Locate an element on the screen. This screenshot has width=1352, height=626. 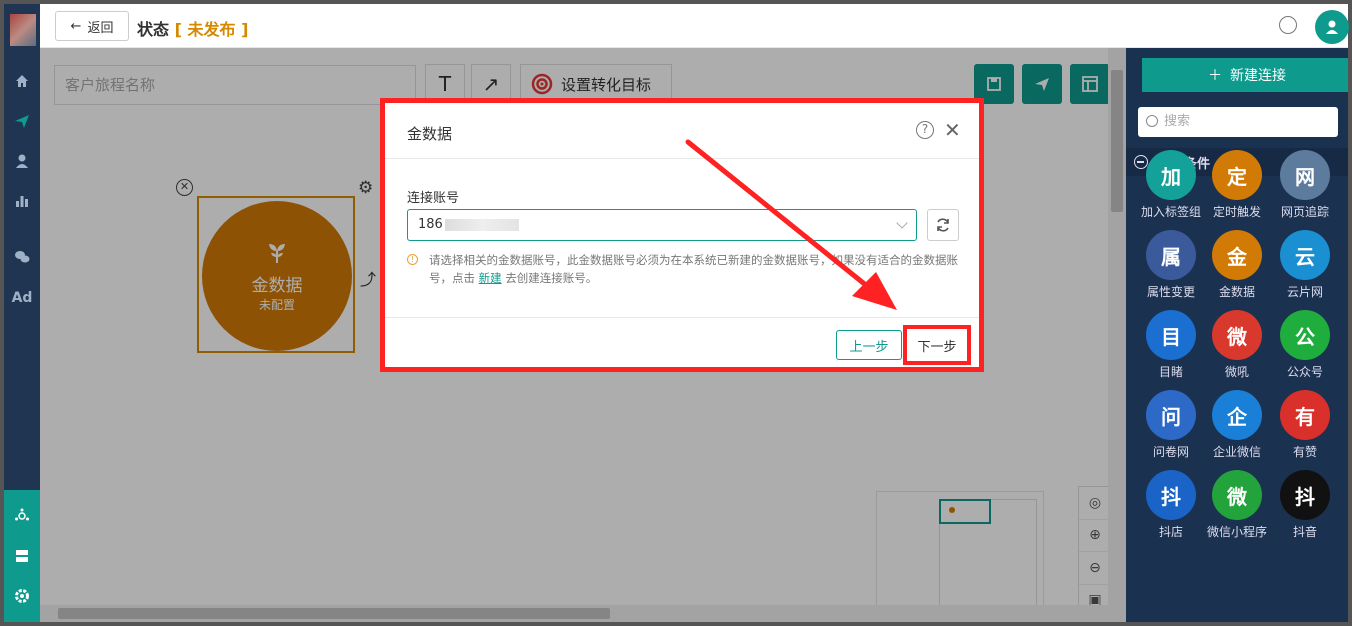
home-icon is located at coordinates (22, 81).